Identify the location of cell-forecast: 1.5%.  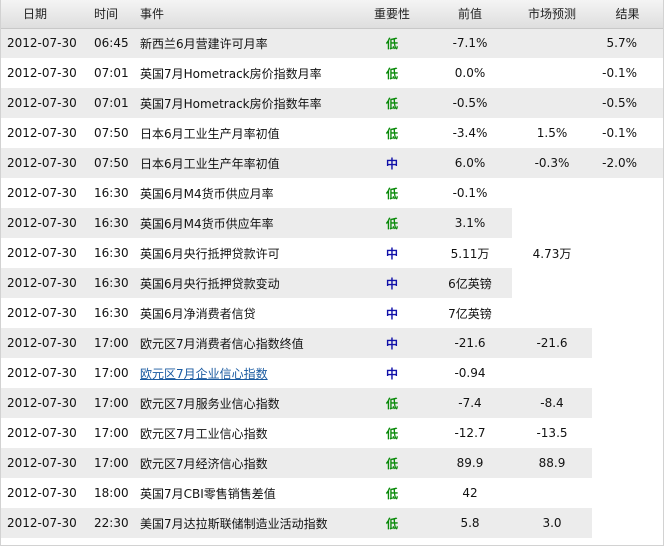
(552, 133).